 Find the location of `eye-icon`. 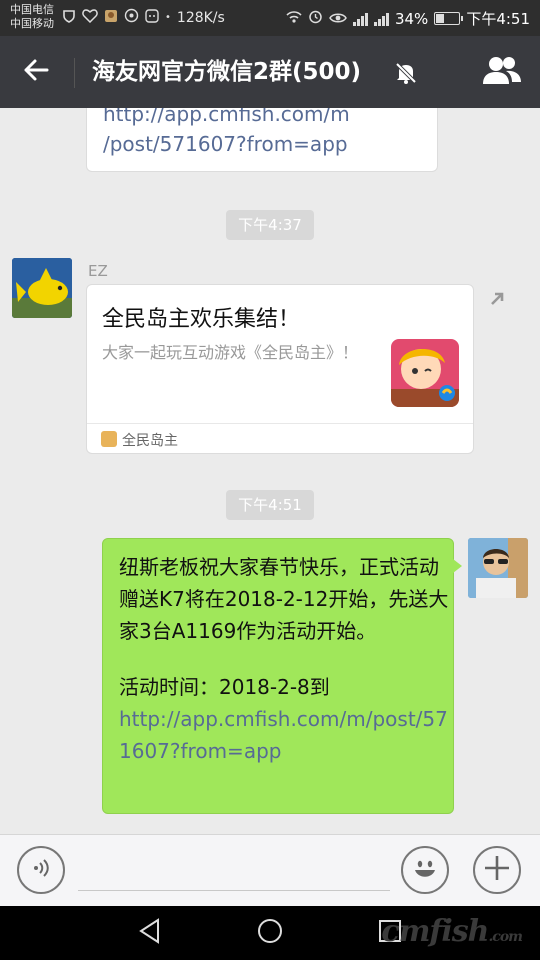

eye-icon is located at coordinates (338, 19).